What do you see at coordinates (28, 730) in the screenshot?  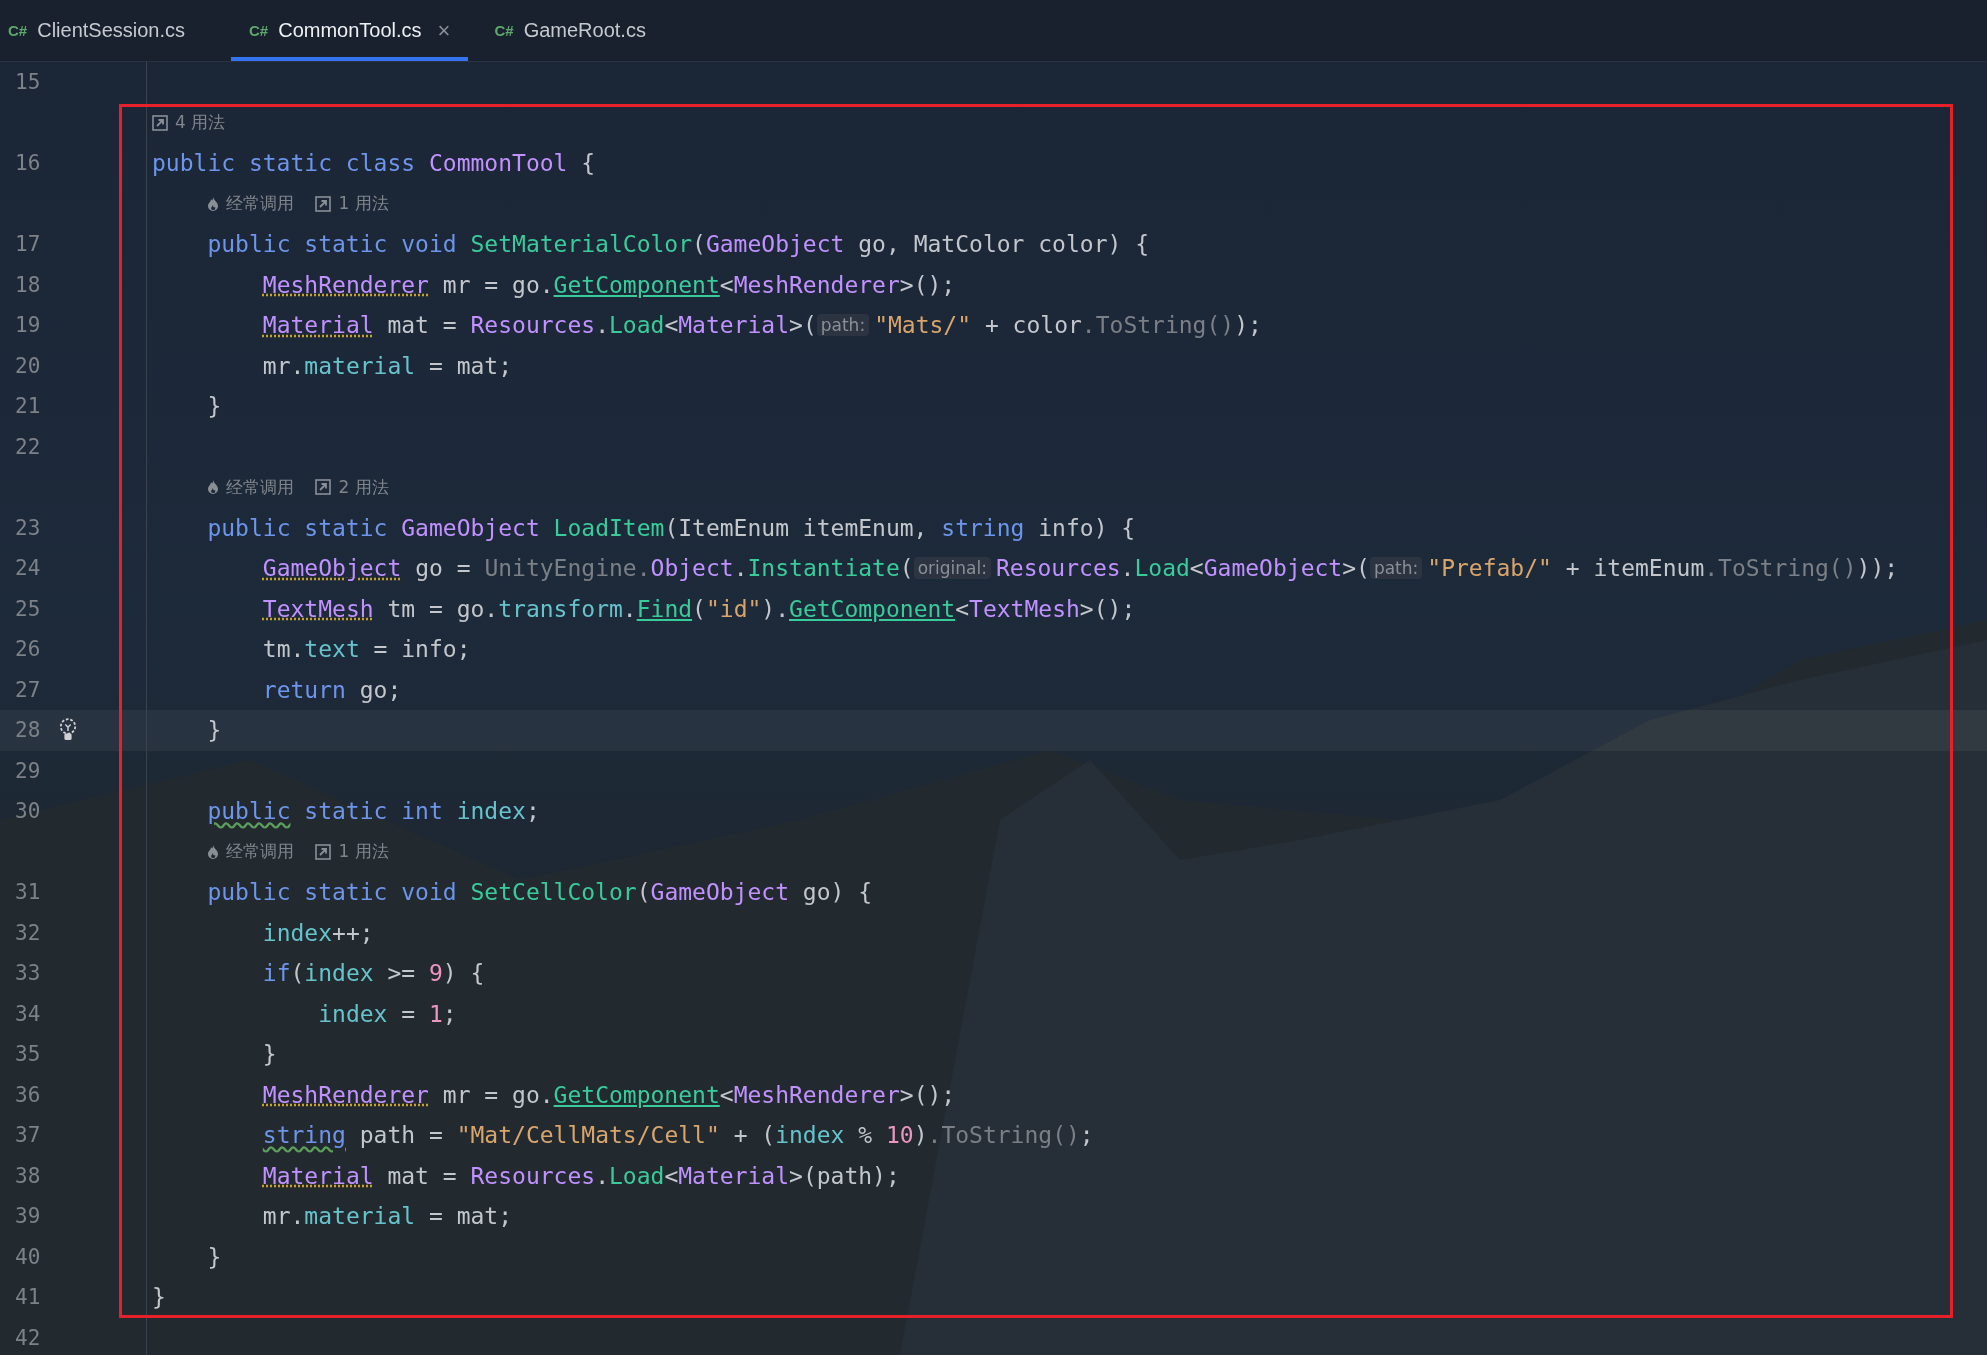 I see `line-number: 28` at bounding box center [28, 730].